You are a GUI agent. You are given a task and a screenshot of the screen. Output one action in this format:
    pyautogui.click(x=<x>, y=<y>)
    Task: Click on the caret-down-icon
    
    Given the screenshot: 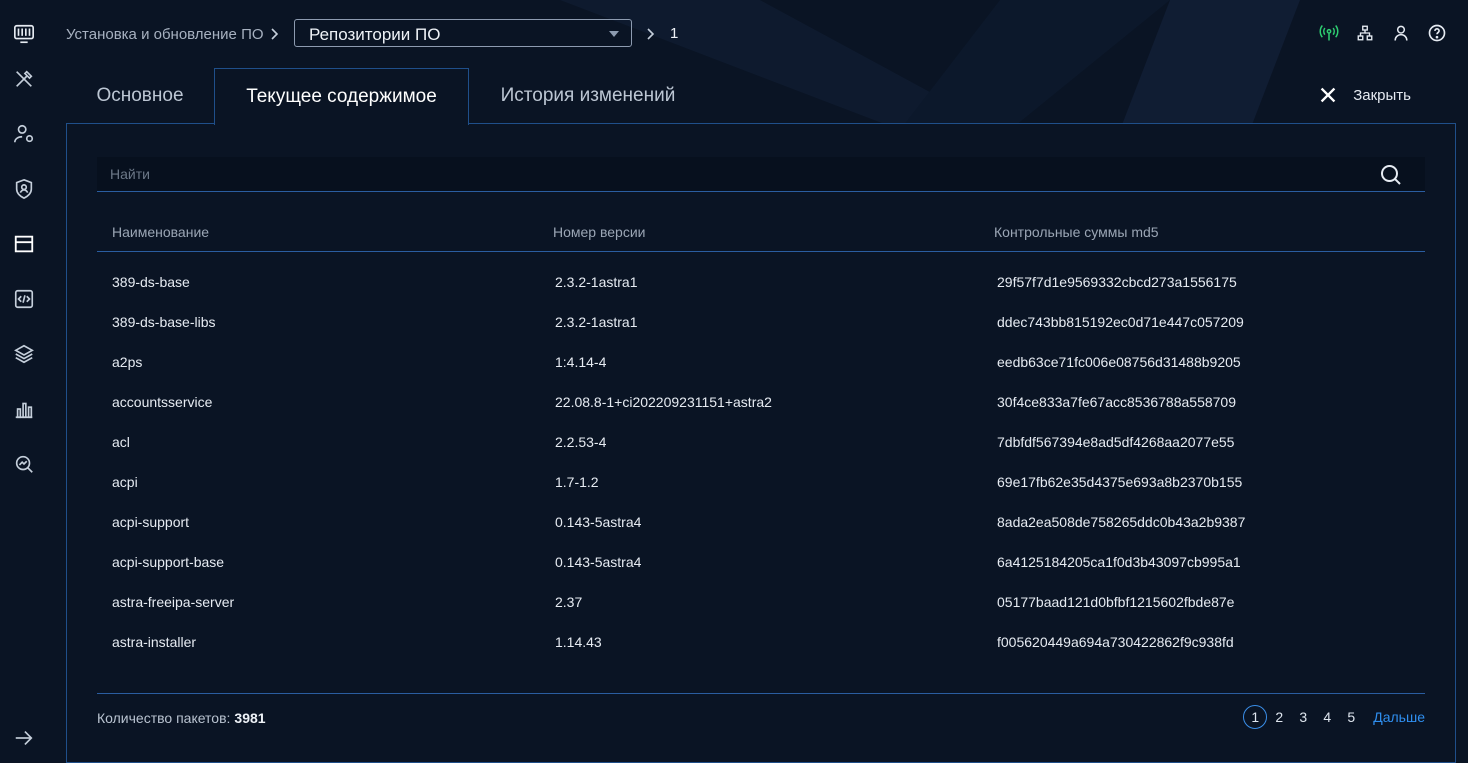 What is the action you would take?
    pyautogui.click(x=614, y=34)
    